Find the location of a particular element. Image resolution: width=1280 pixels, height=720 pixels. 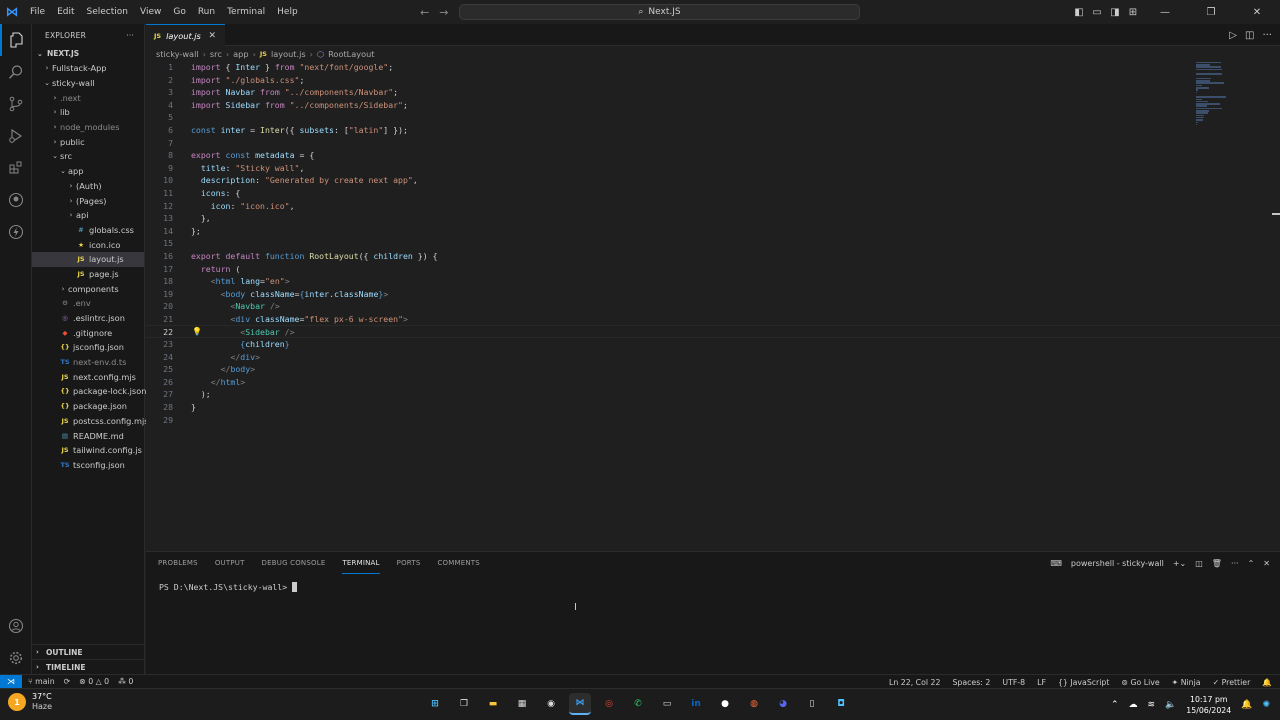

cursor-position: Ln 22, Col 22 is located at coordinates (914, 682).